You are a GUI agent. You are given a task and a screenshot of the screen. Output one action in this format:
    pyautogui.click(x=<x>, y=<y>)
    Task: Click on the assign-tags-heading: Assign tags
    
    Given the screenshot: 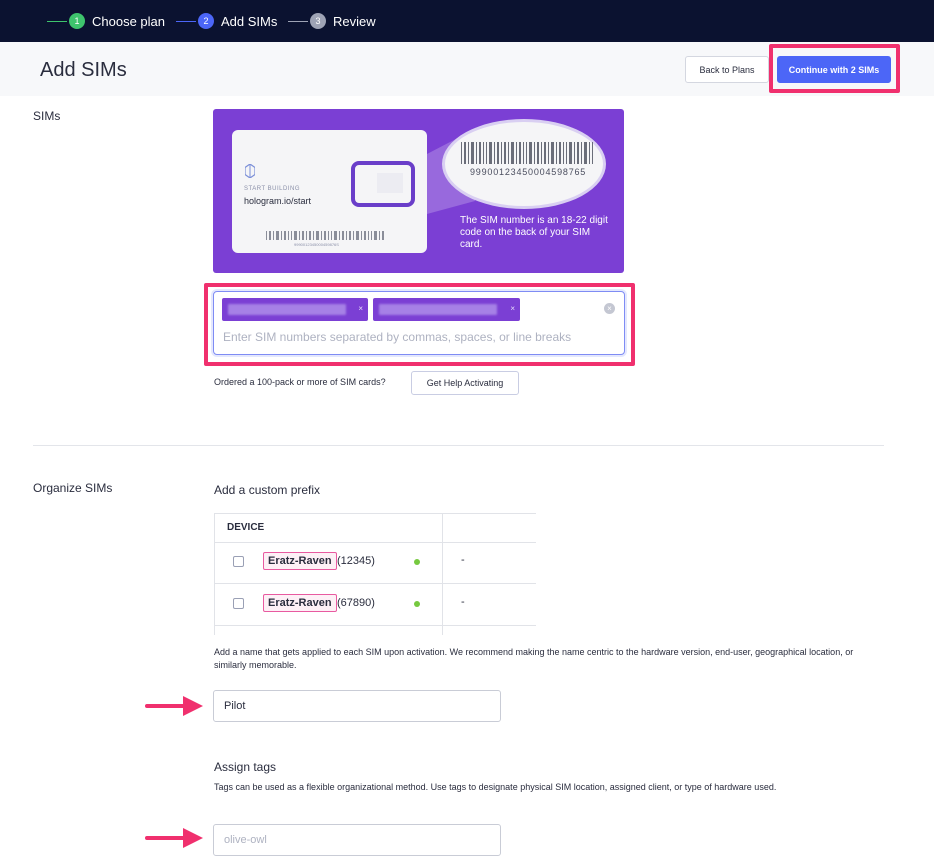 What is the action you would take?
    pyautogui.click(x=245, y=767)
    